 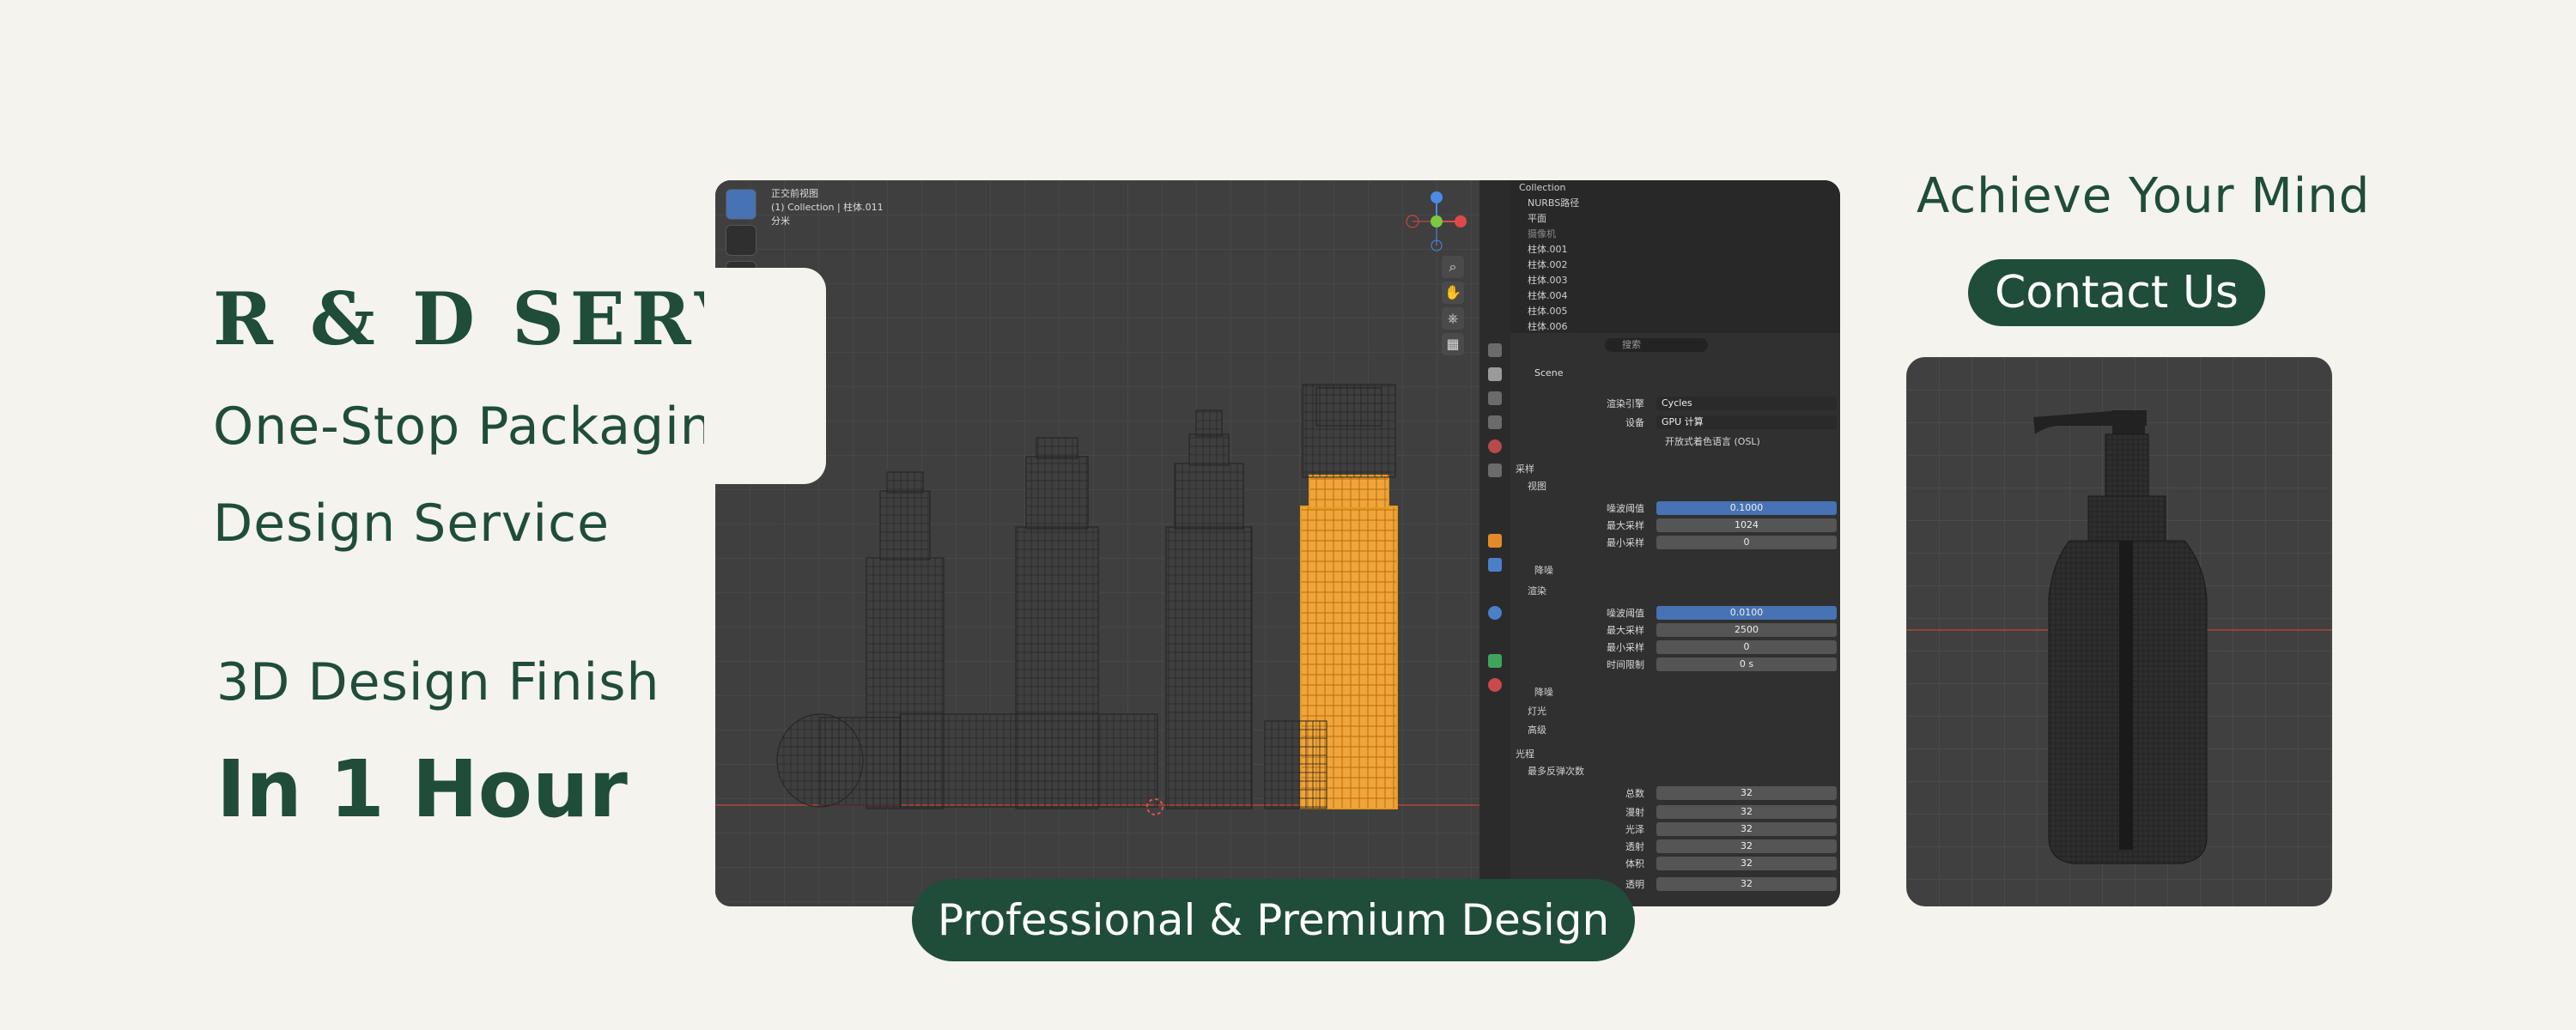 I want to click on output-tab-icon, so click(x=1495, y=398).